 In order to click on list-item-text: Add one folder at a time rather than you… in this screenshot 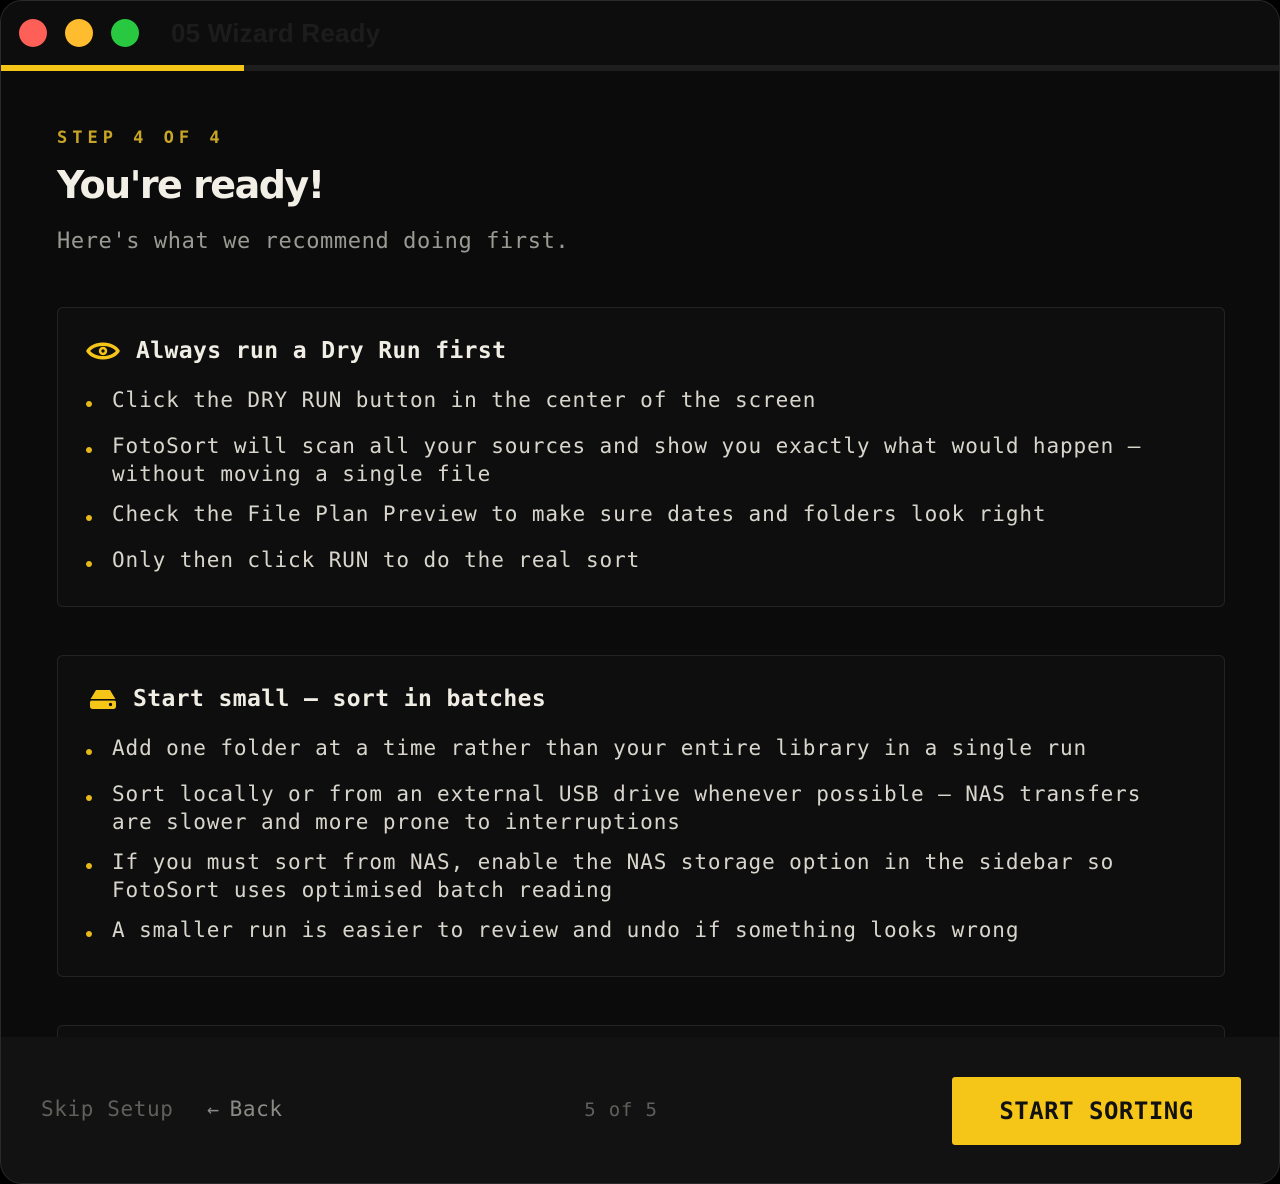, I will do `click(600, 748)`.